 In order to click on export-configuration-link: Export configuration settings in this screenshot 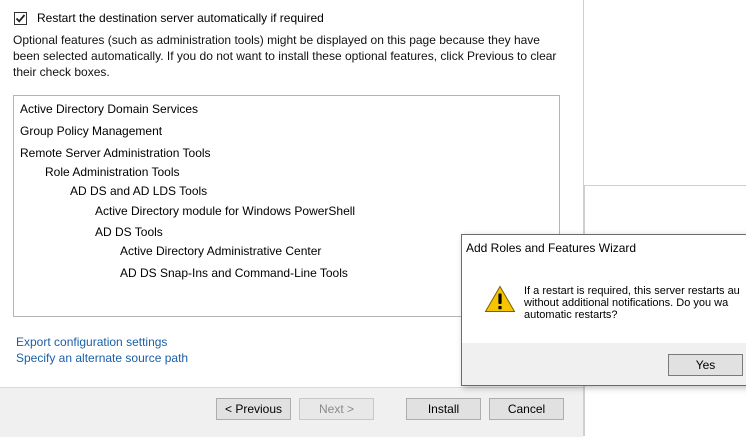, I will do `click(91, 342)`.